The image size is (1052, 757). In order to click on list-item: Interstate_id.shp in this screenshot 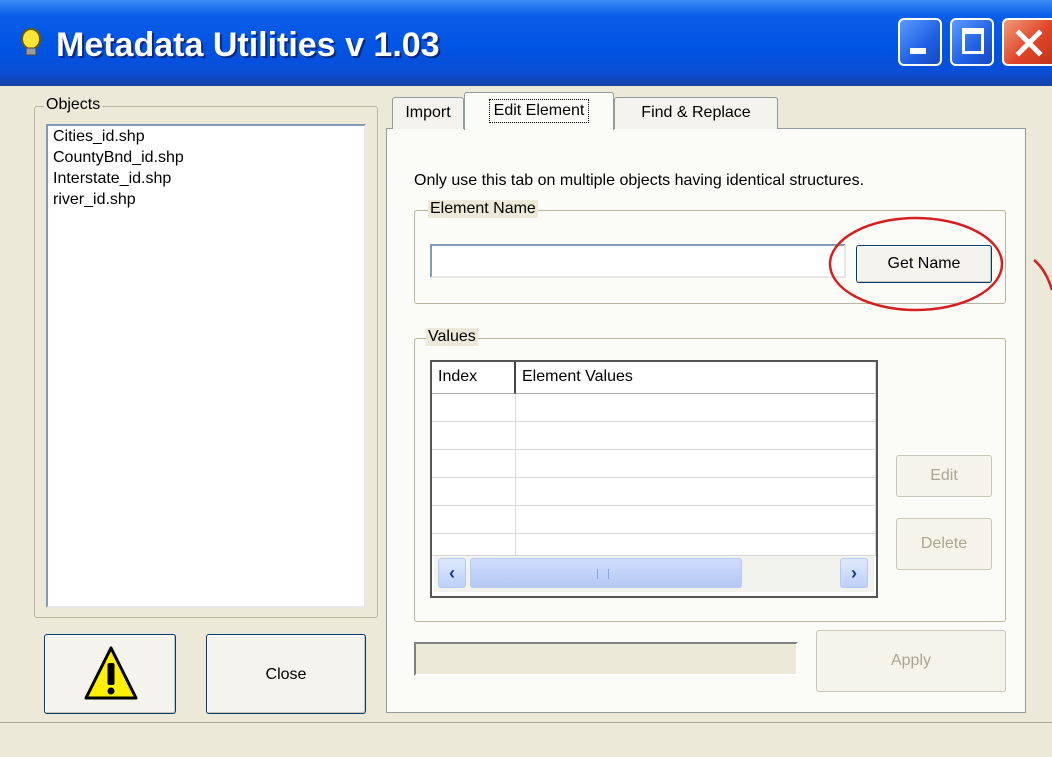, I will do `click(206, 178)`.